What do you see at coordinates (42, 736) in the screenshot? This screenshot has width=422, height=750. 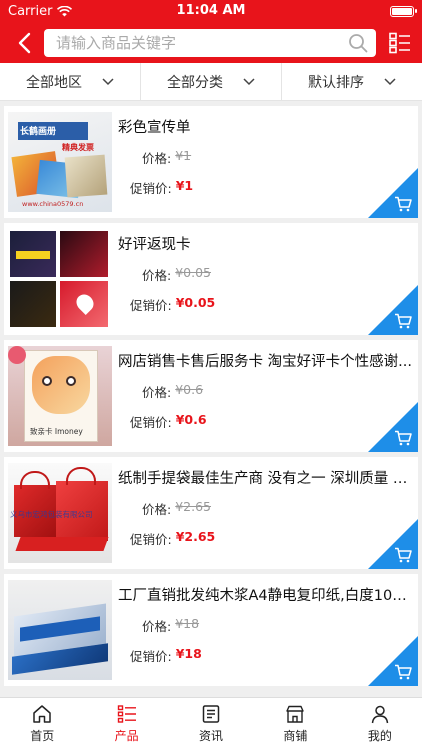 I see `tab-home-label: 首页` at bounding box center [42, 736].